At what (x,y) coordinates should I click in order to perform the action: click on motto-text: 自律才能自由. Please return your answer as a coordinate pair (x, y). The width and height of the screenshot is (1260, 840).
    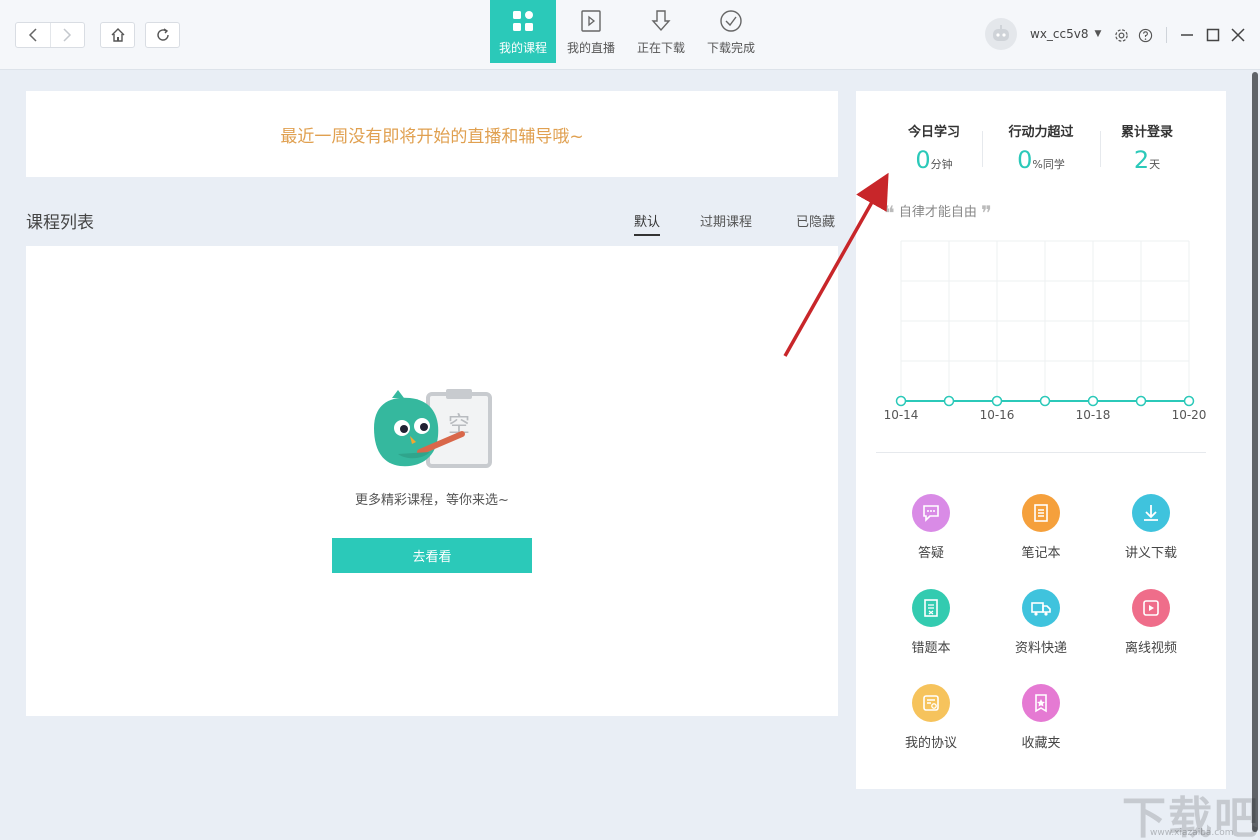
    Looking at the image, I should click on (938, 212).